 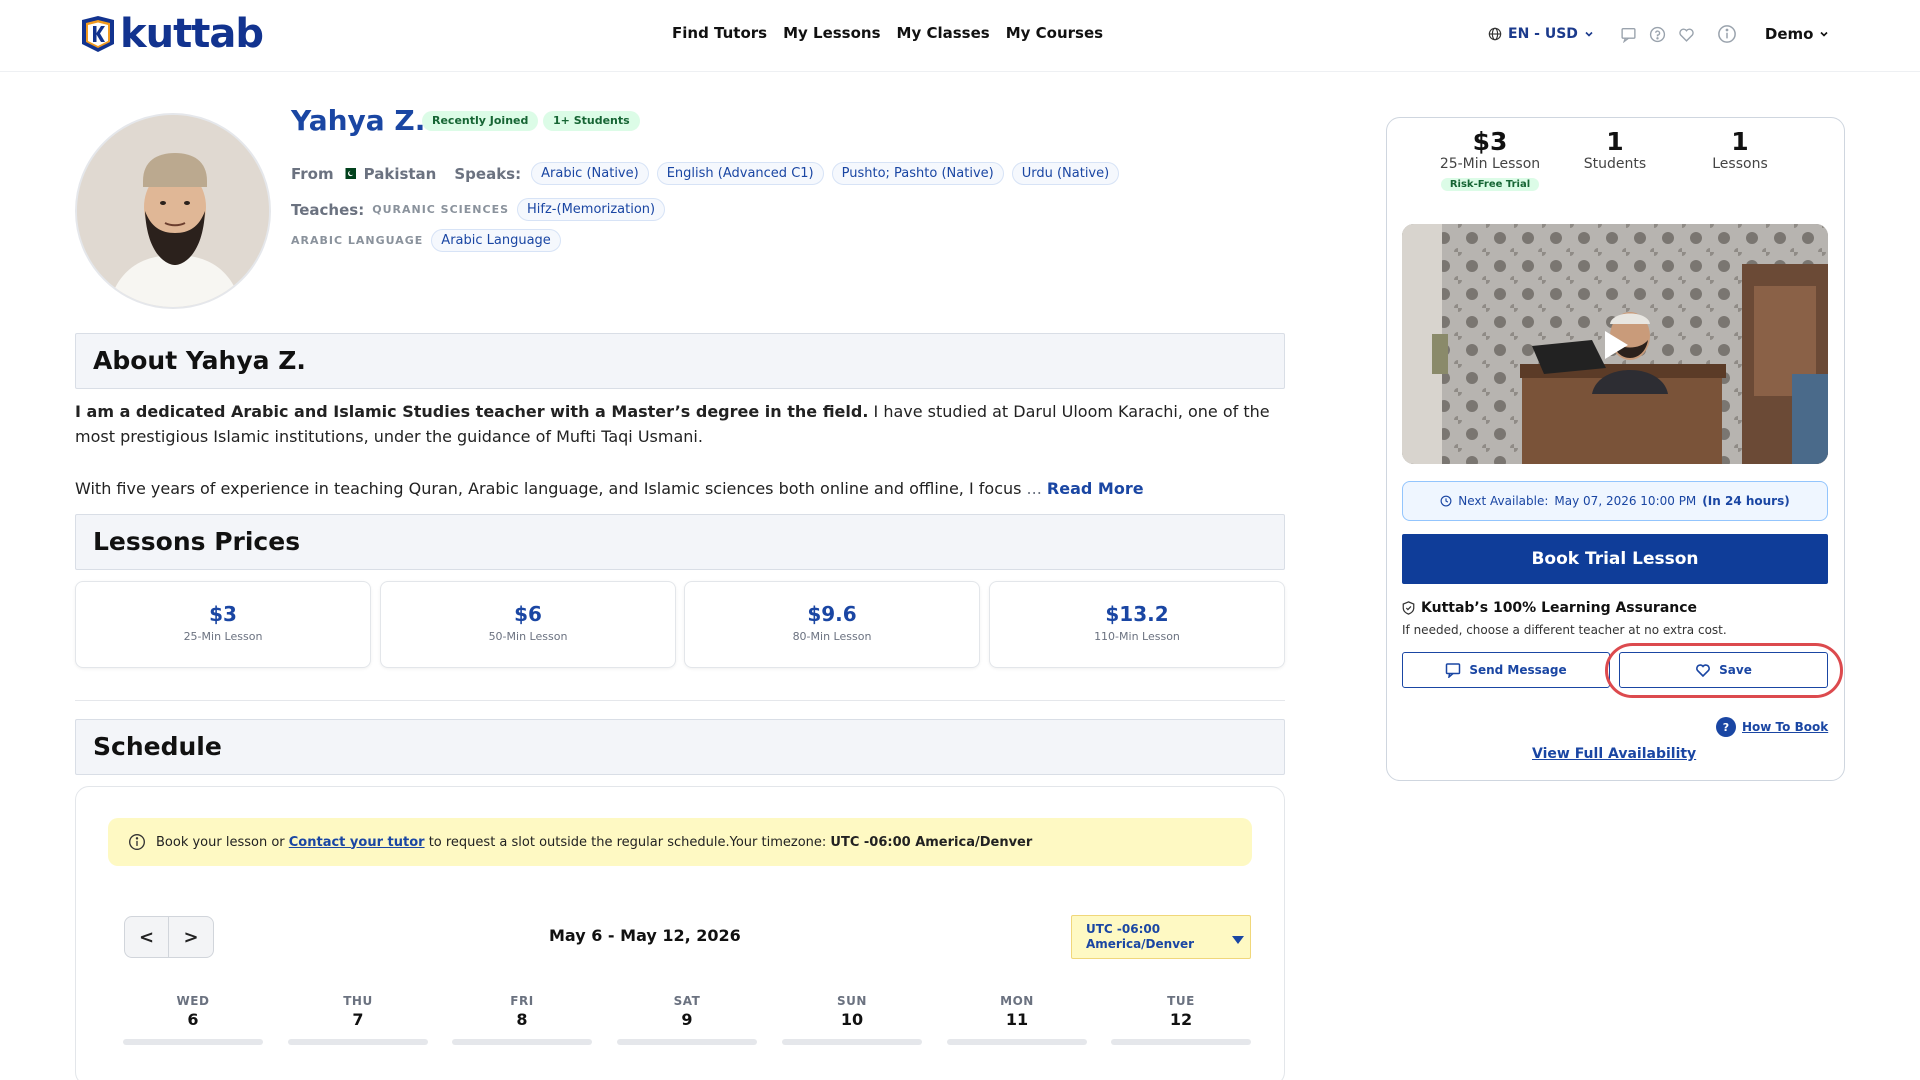 I want to click on how-to-book-link: ? How To Book, so click(x=1772, y=727).